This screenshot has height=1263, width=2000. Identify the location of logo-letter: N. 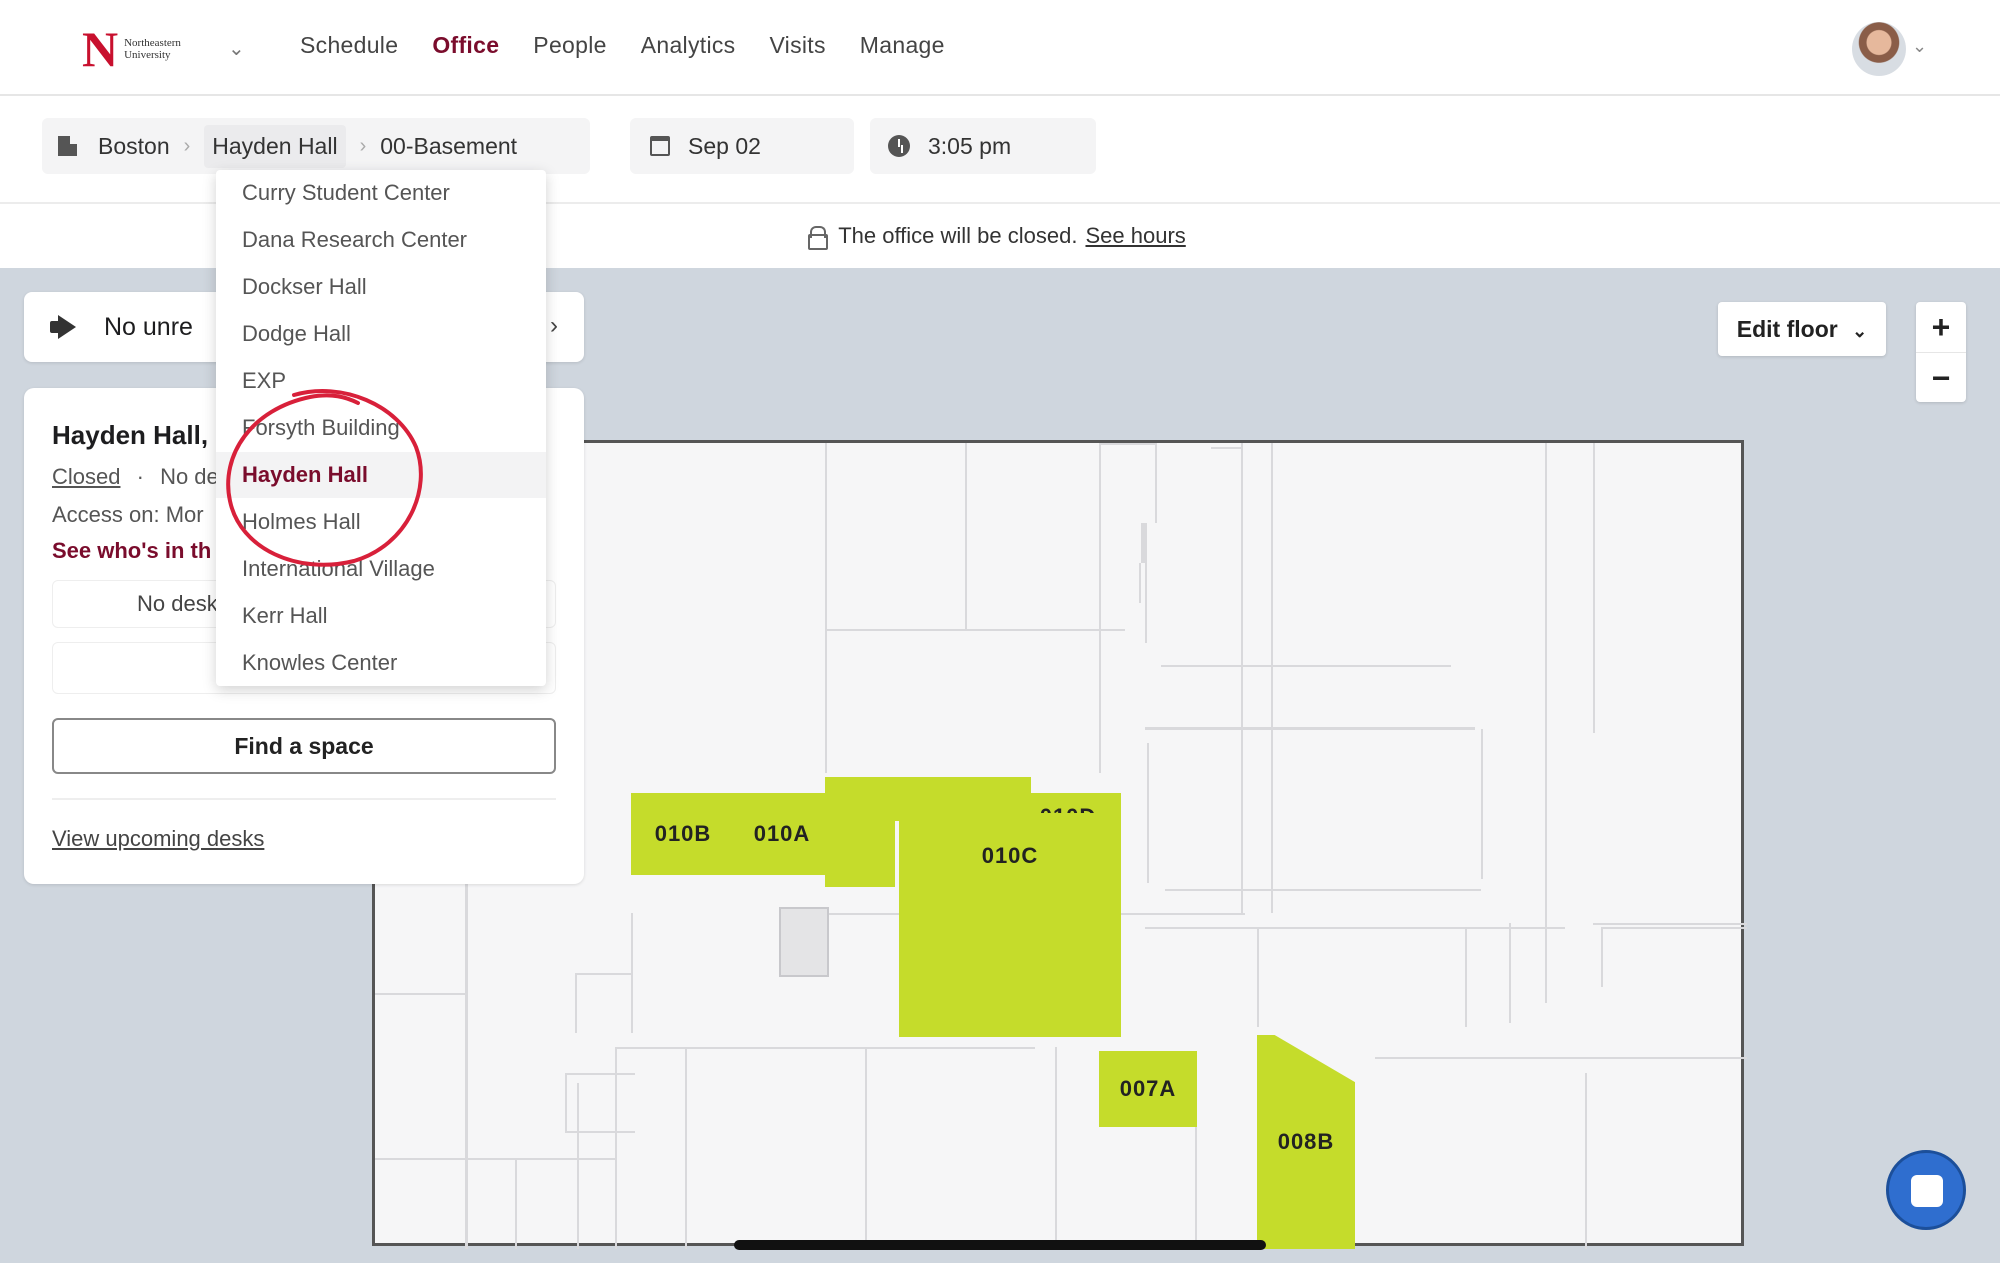
(100, 49).